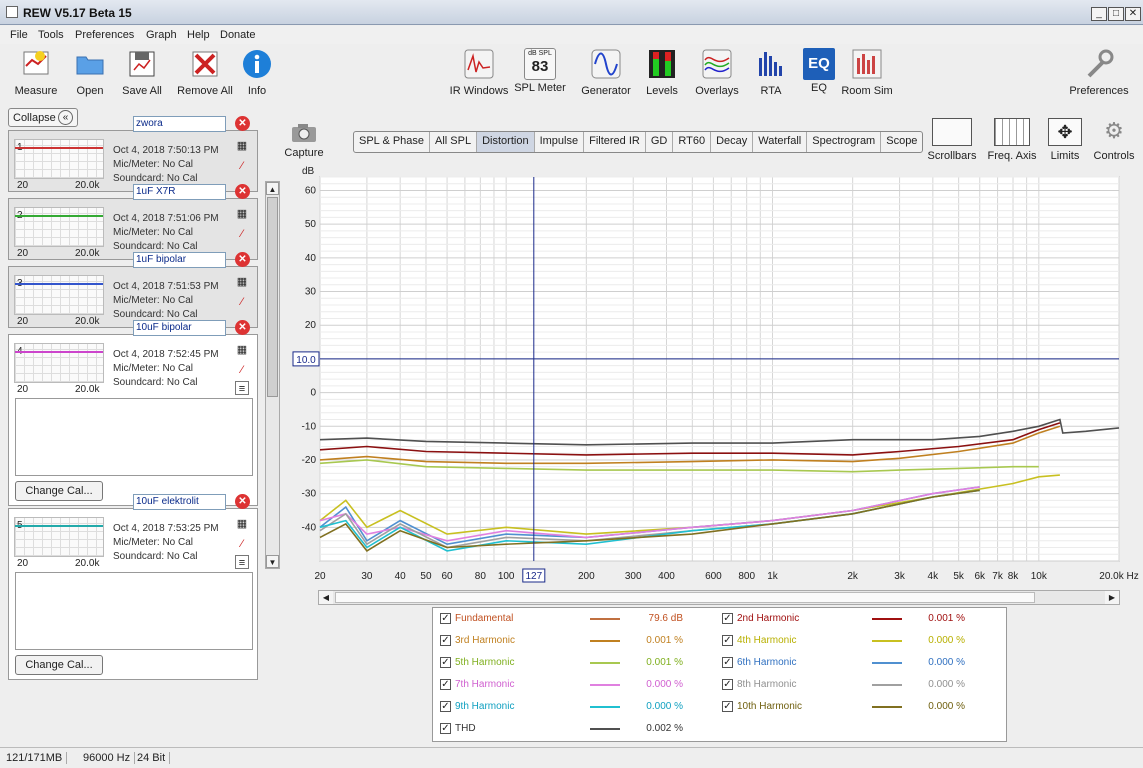 The width and height of the screenshot is (1143, 768). Describe the element at coordinates (1114, 140) in the screenshot. I see `controls-button: ⚙ Controls` at that location.